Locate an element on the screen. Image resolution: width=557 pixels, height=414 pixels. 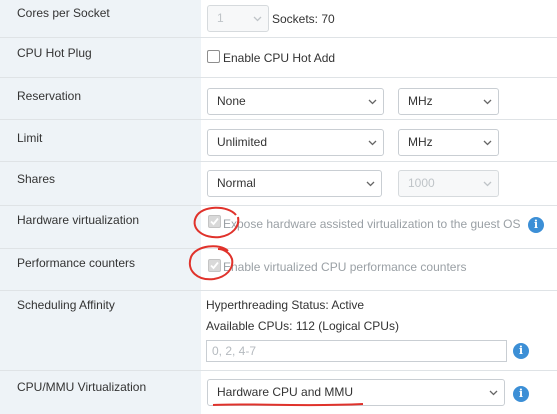
shares-amount-value: 1000 is located at coordinates (421, 183).